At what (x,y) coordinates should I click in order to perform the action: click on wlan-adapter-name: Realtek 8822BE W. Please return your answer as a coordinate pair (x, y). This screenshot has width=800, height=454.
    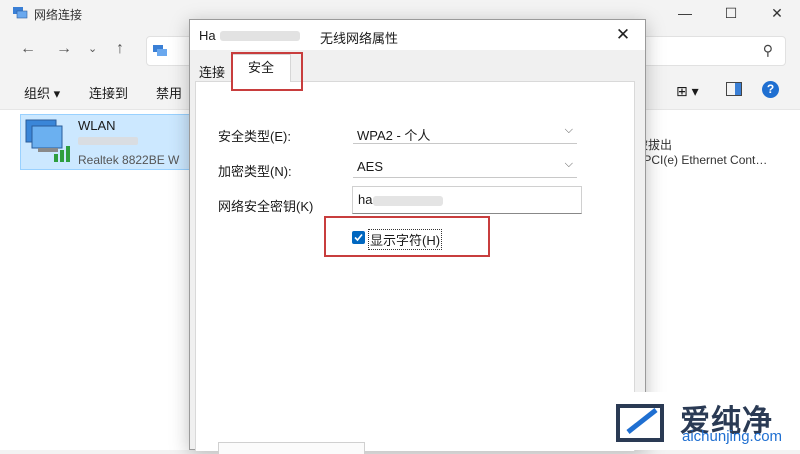
    Looking at the image, I should click on (129, 160).